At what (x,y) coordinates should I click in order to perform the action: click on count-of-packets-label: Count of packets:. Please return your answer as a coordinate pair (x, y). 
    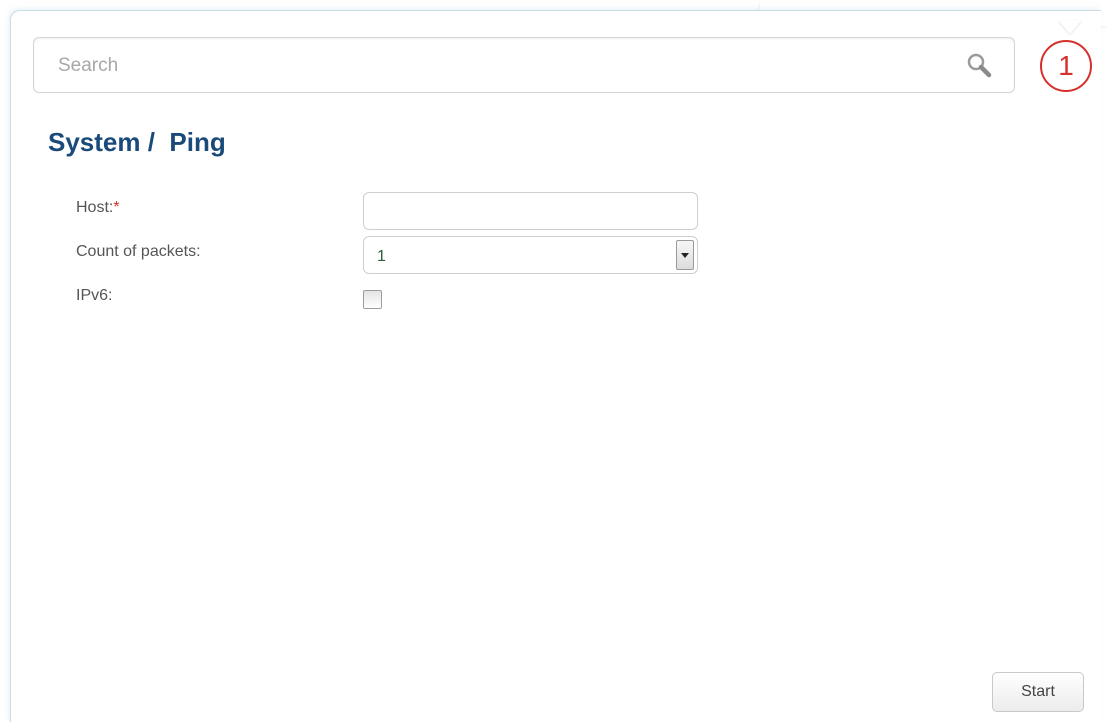
    Looking at the image, I should click on (138, 251).